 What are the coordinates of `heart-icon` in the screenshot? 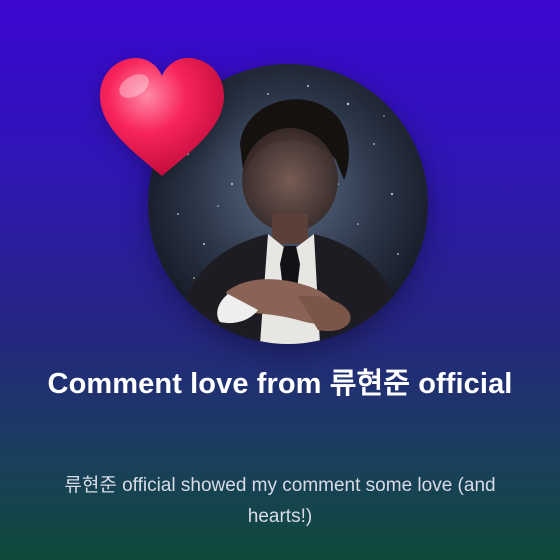 It's located at (162, 116).